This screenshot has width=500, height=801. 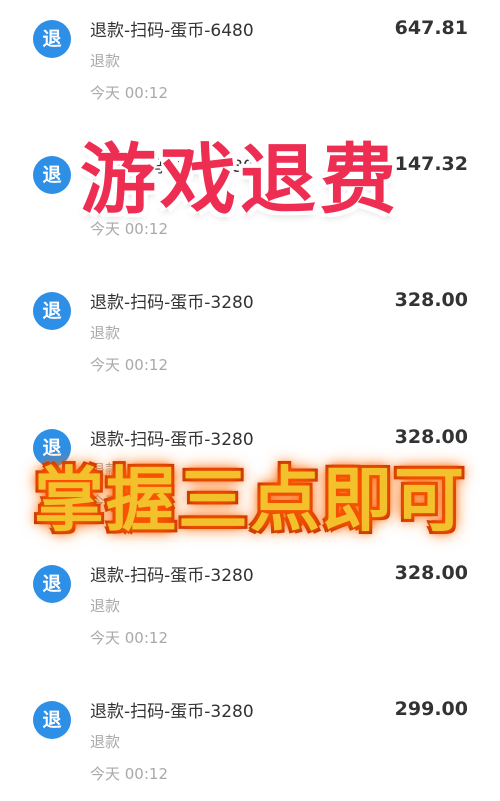 I want to click on headline-middle-overlay: 掌握三点即可, so click(x=249, y=500).